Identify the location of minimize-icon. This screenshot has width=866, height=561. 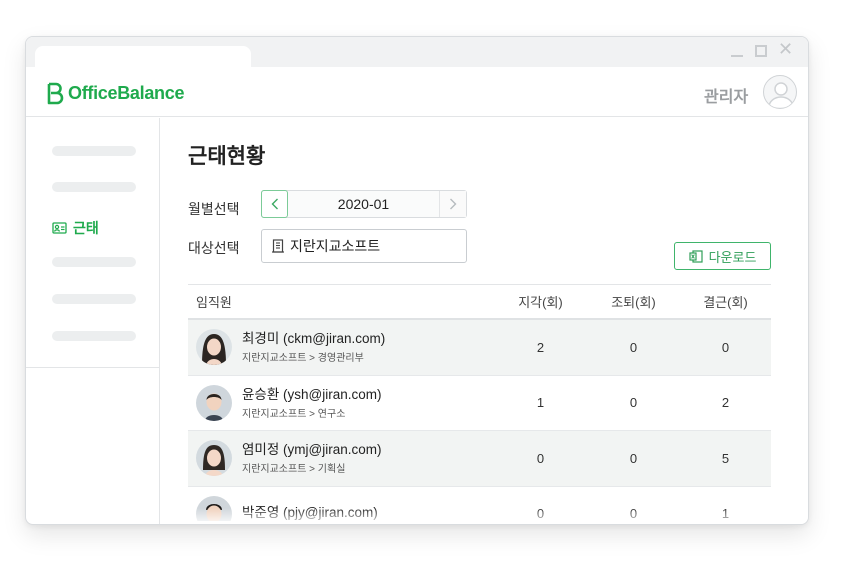
(737, 51).